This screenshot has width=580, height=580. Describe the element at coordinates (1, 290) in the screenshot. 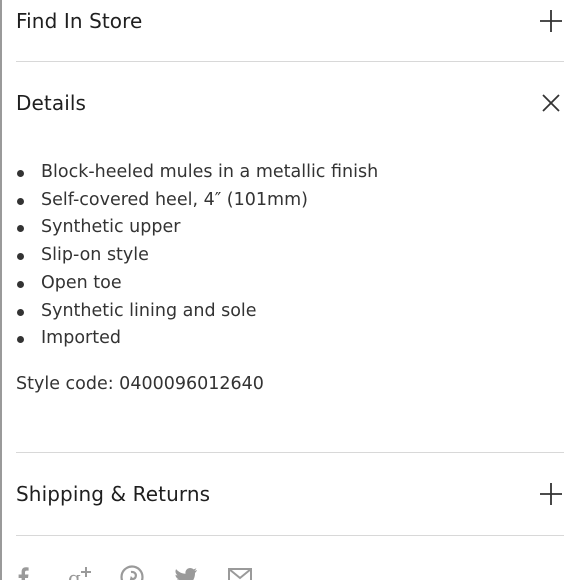

I see `left-frame-border` at that location.